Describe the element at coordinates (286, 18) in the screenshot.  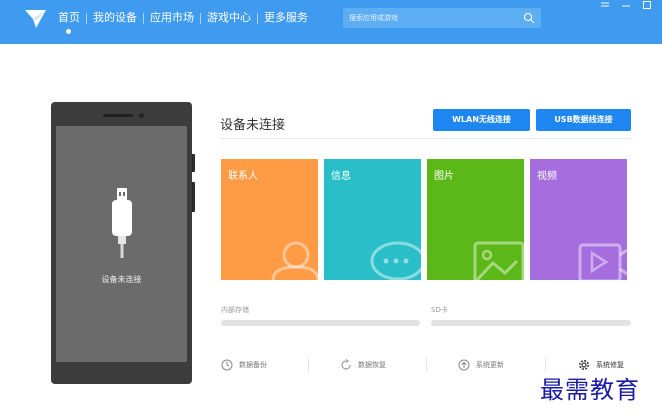
I see `nav-item-more-services: 更多服务` at that location.